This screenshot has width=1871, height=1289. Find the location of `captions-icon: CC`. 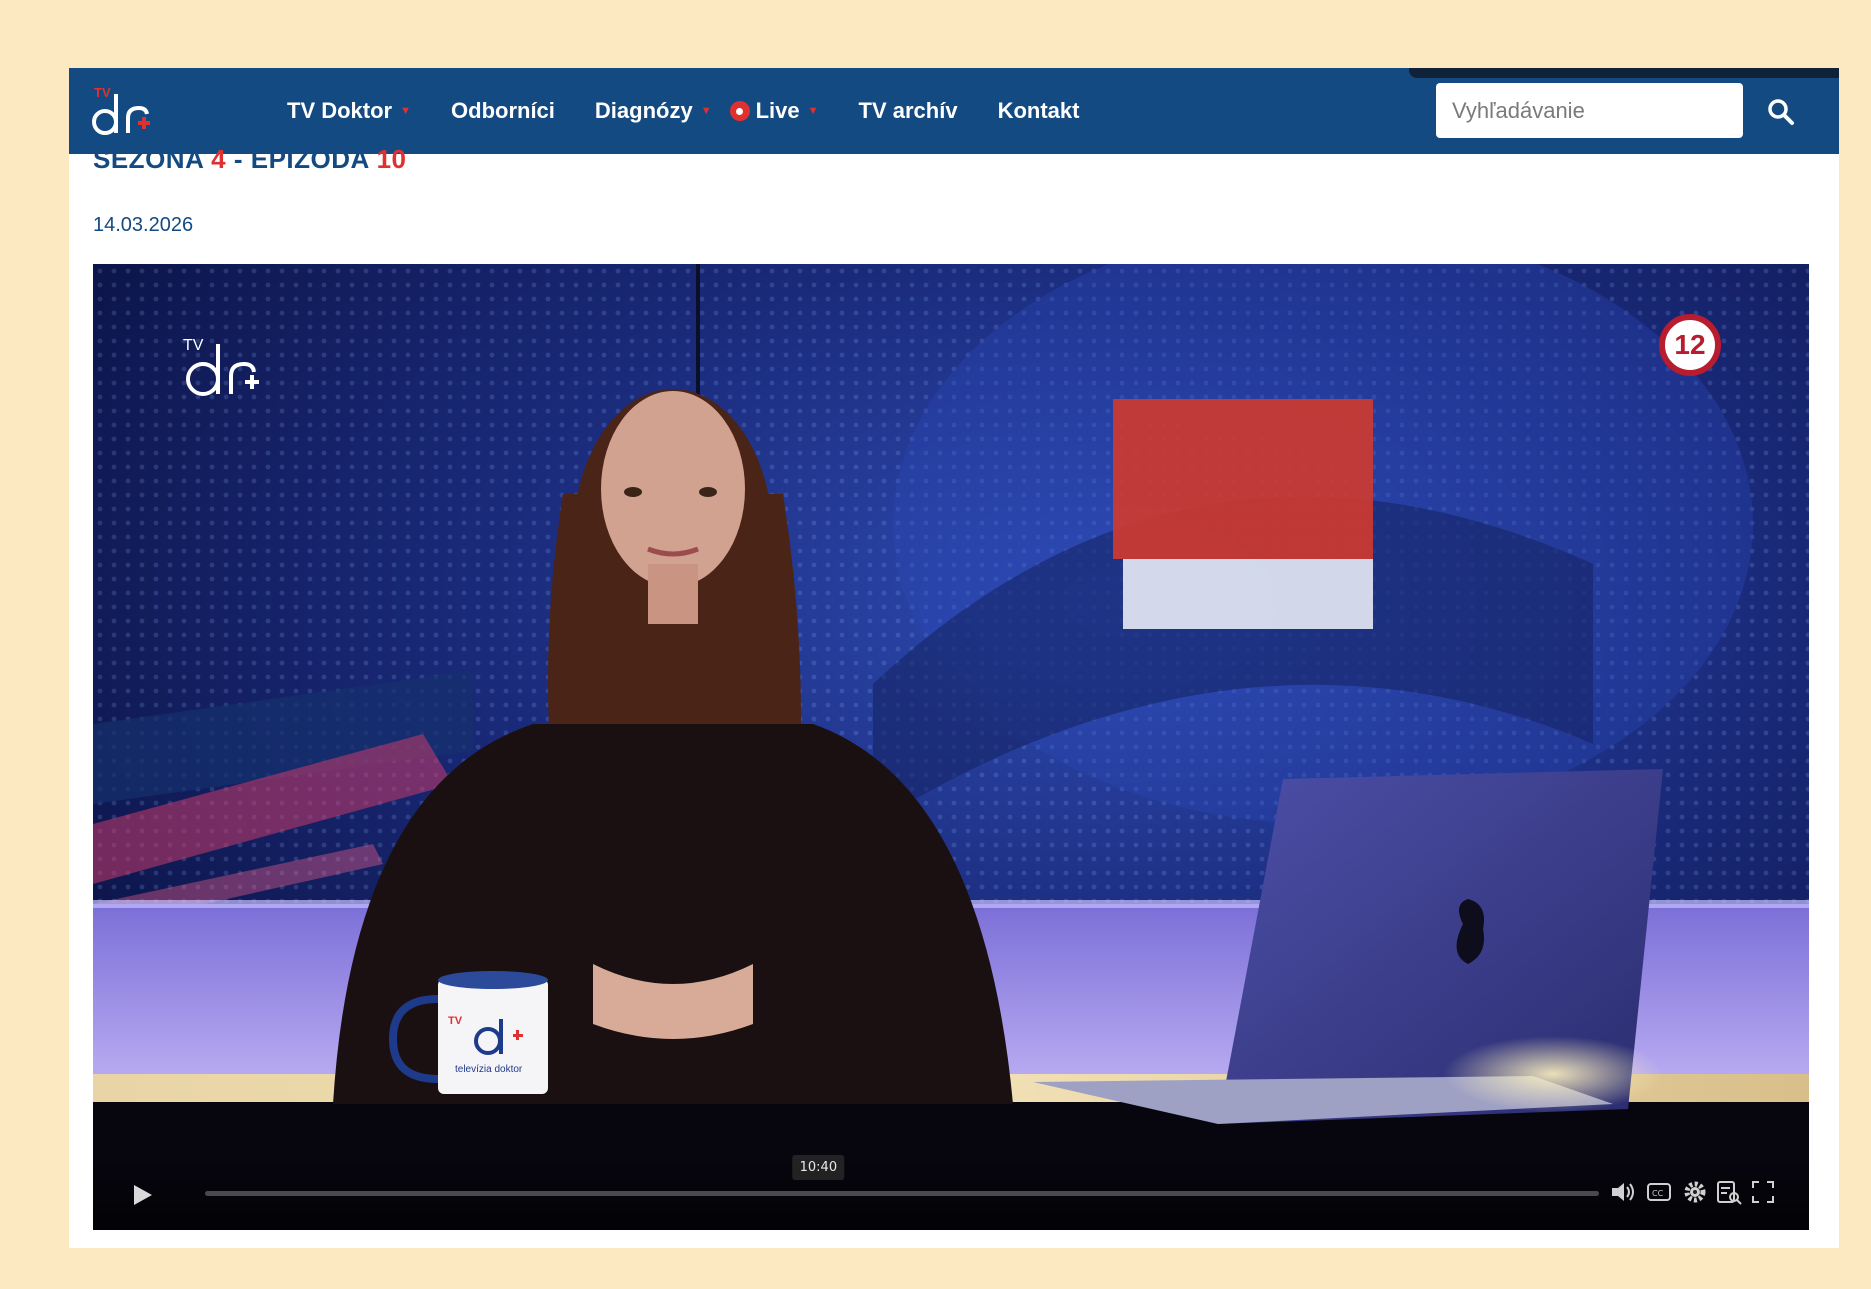

captions-icon: CC is located at coordinates (1659, 1192).